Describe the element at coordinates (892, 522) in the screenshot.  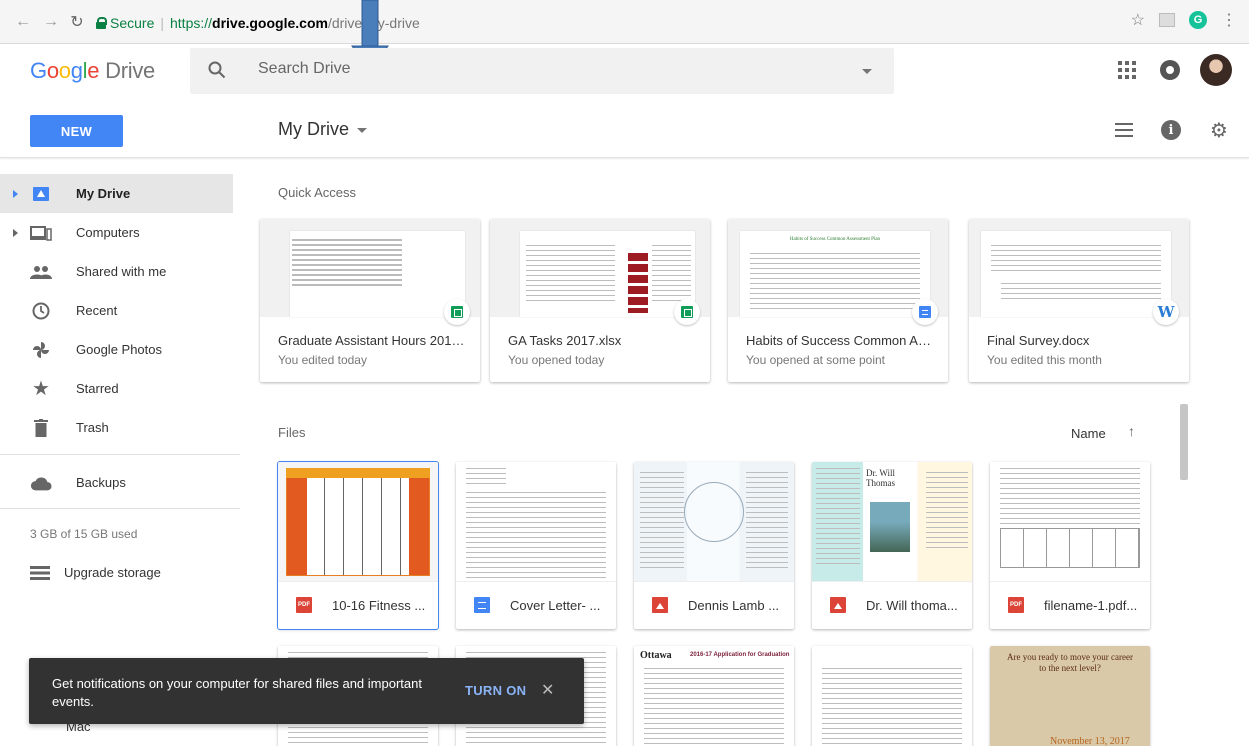
I see `file-thumbnail: Dr. Will Thomas` at that location.